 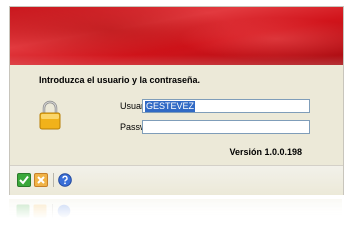 I want to click on username-input: GESTEVEZ, so click(x=226, y=106).